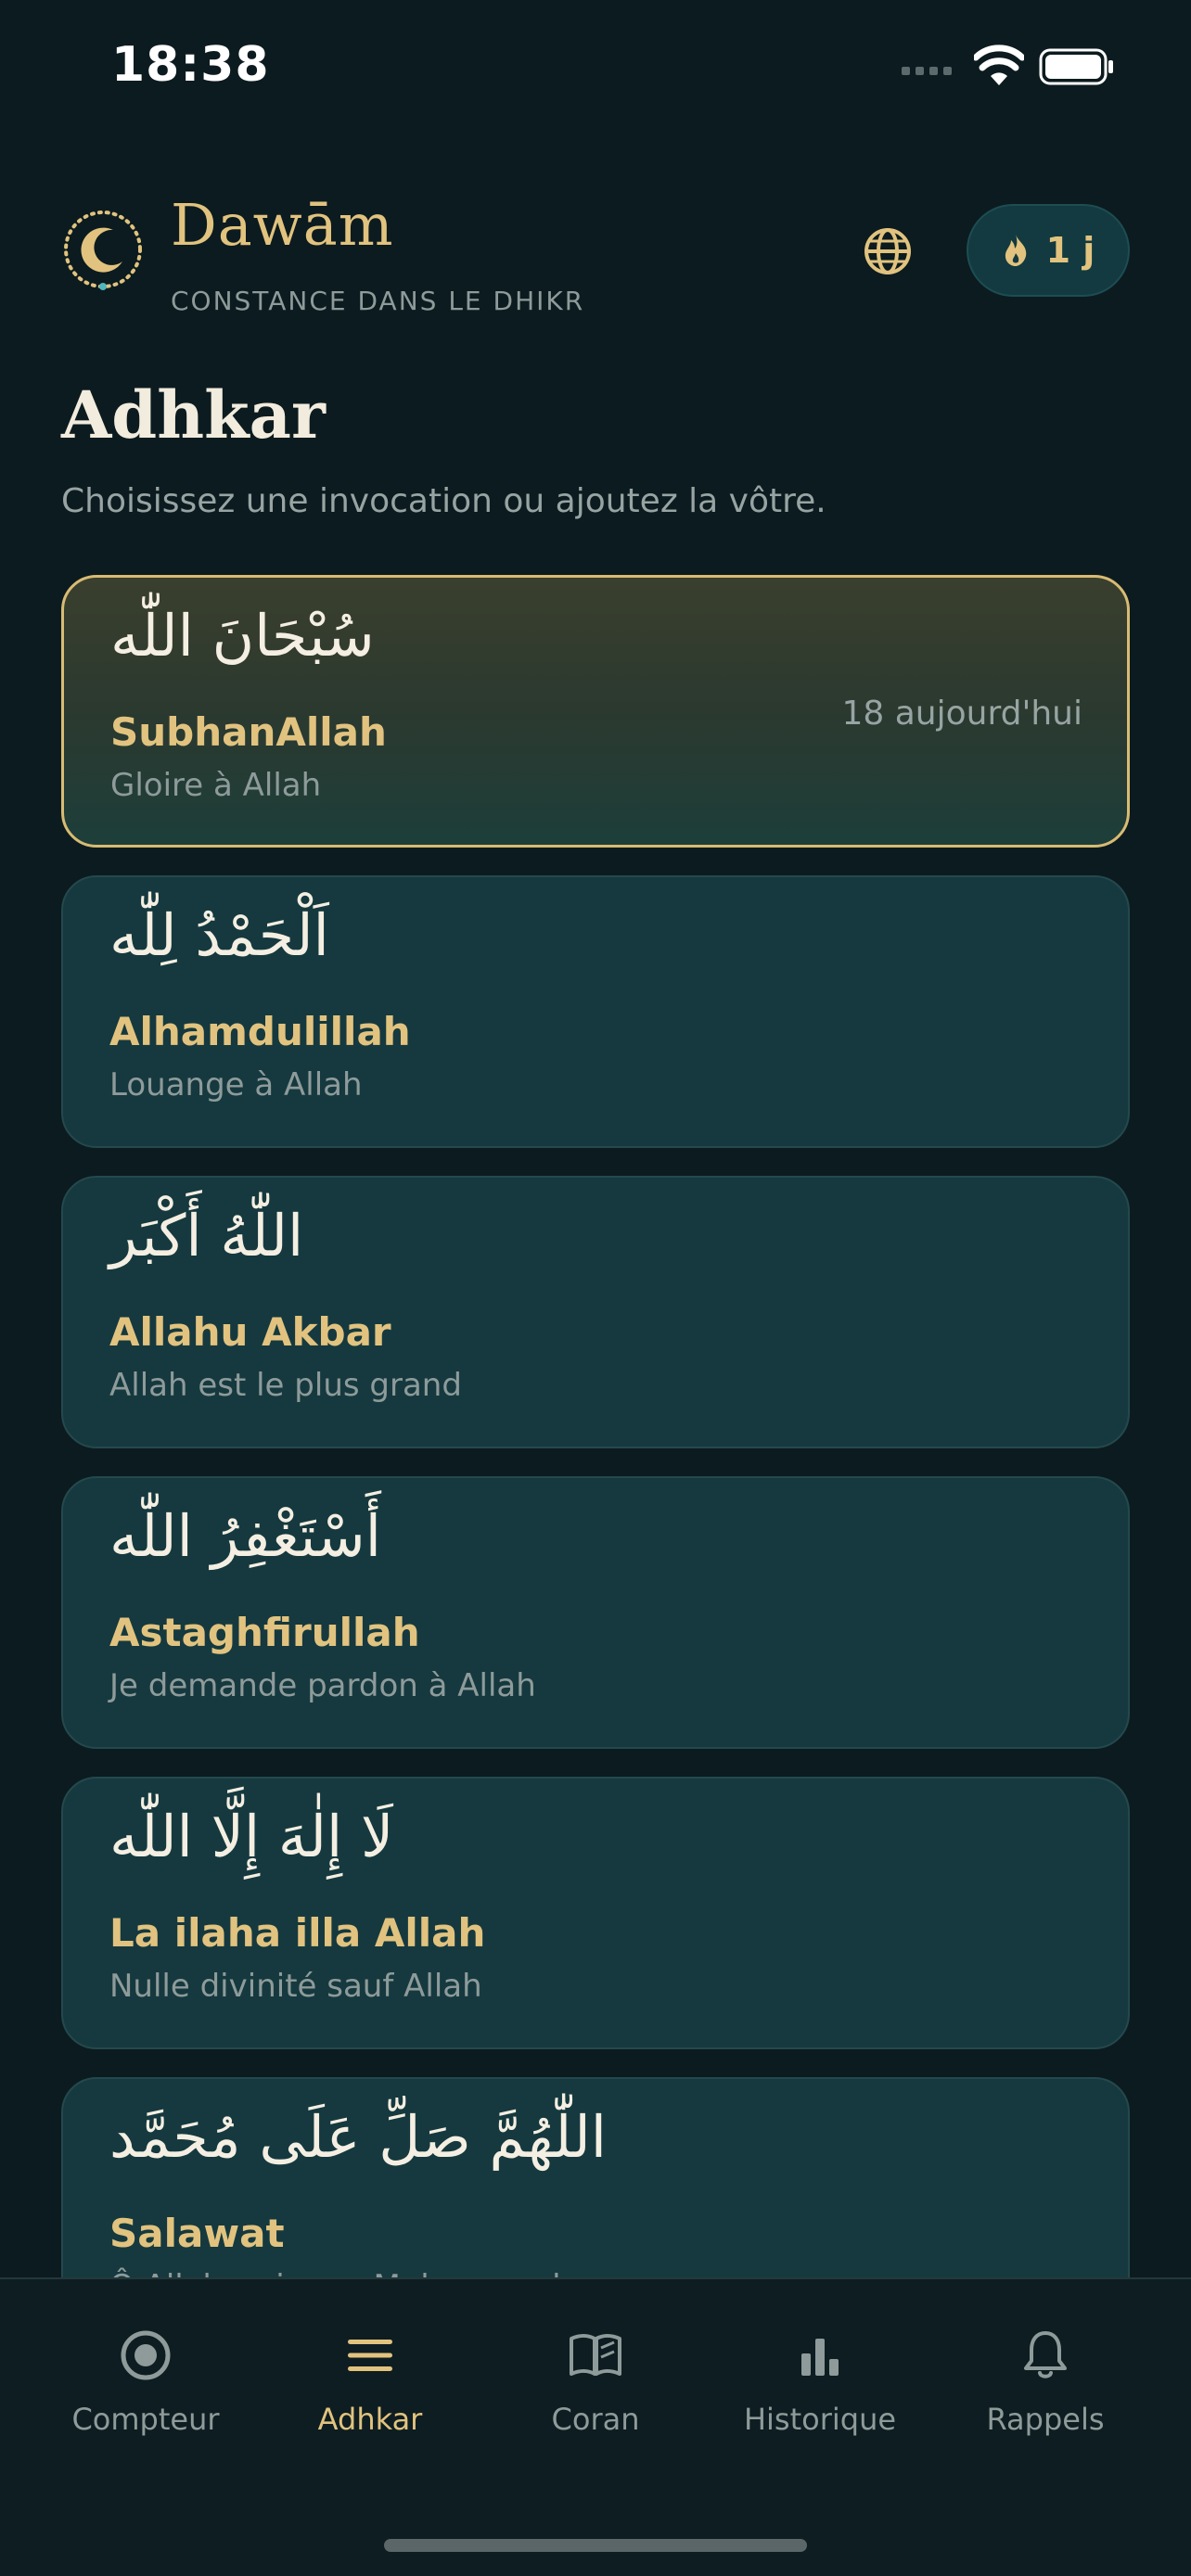 Image resolution: width=1191 pixels, height=2576 pixels. I want to click on cellular-signal-icon, so click(927, 71).